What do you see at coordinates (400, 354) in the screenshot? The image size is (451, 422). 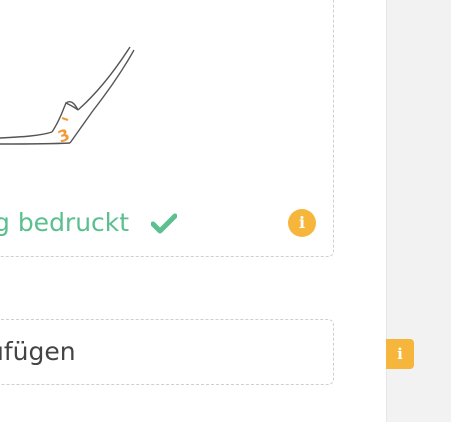 I see `side-info-icon: i` at bounding box center [400, 354].